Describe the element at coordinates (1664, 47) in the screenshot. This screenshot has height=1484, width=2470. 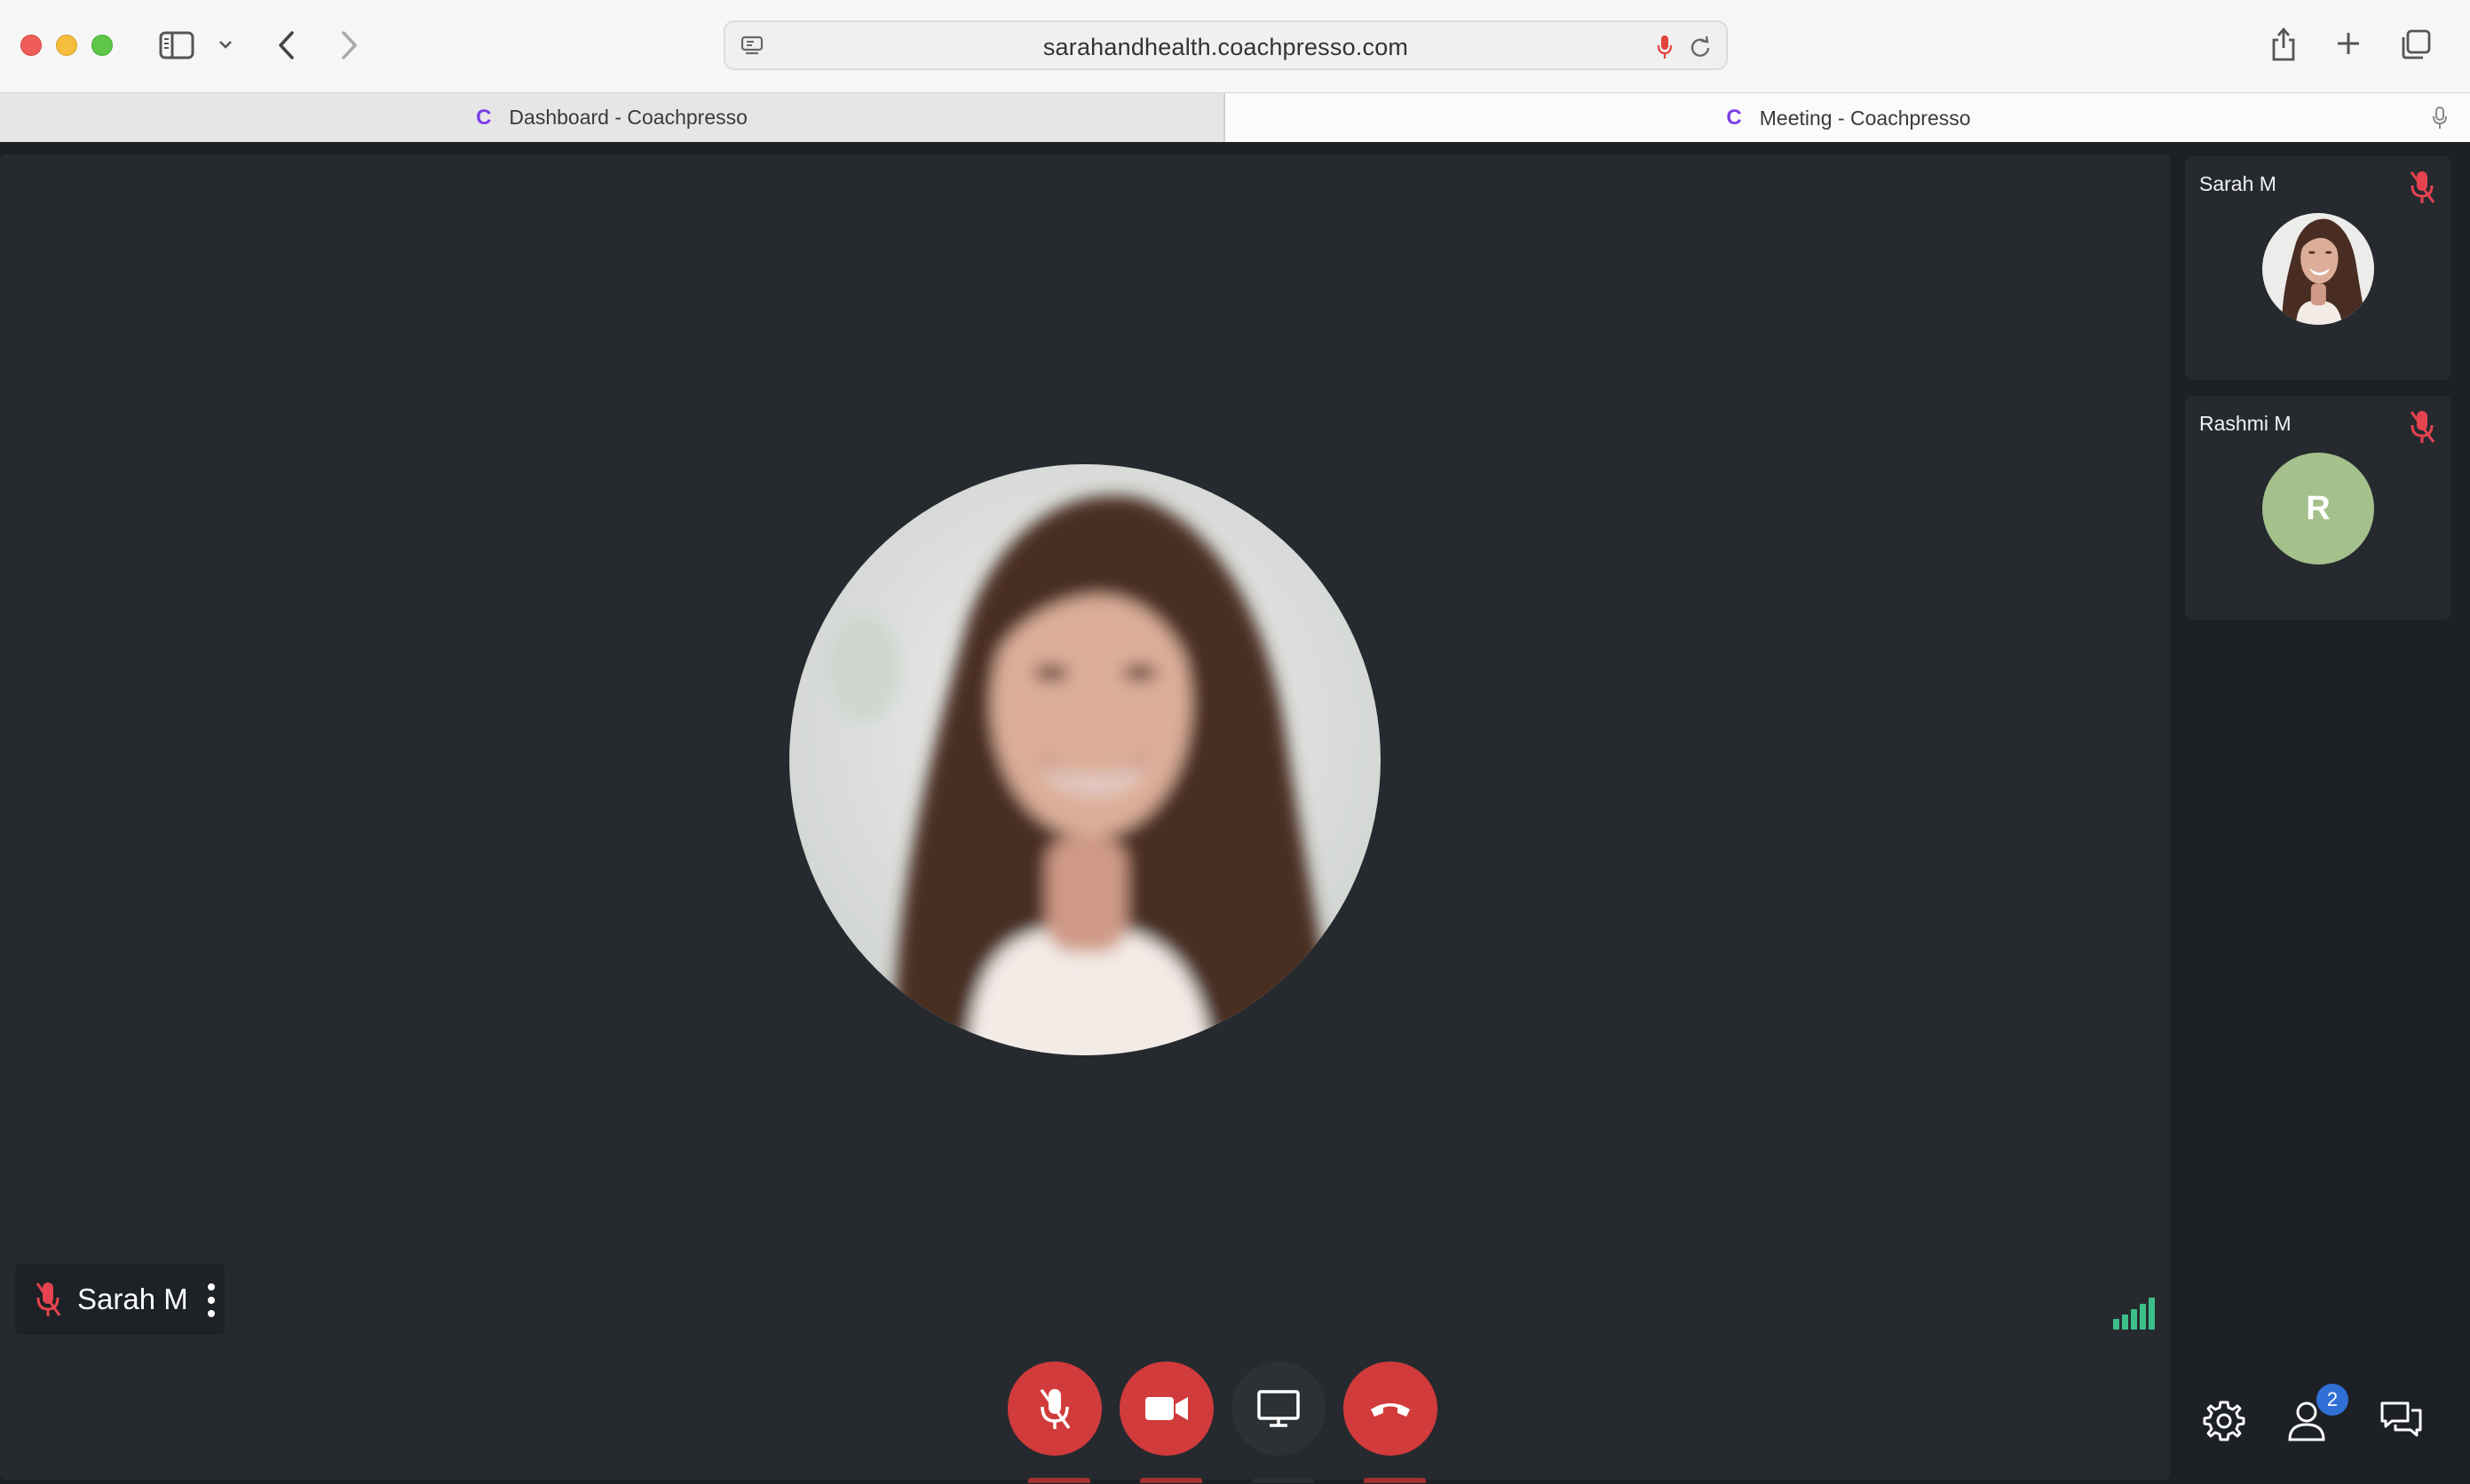
I see `microphone-icon` at that location.